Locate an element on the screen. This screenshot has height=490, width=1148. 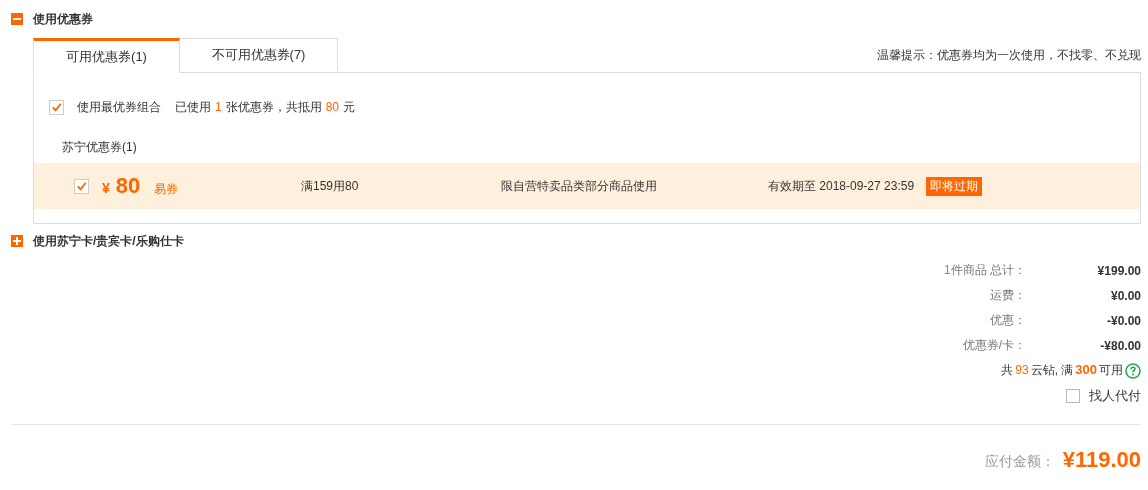
summary-label: 优惠： is located at coordinates (1007, 320).